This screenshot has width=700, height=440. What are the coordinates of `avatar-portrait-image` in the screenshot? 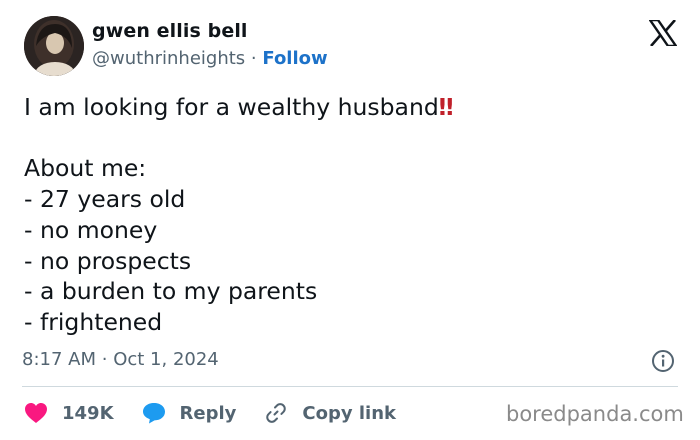 It's located at (54, 46).